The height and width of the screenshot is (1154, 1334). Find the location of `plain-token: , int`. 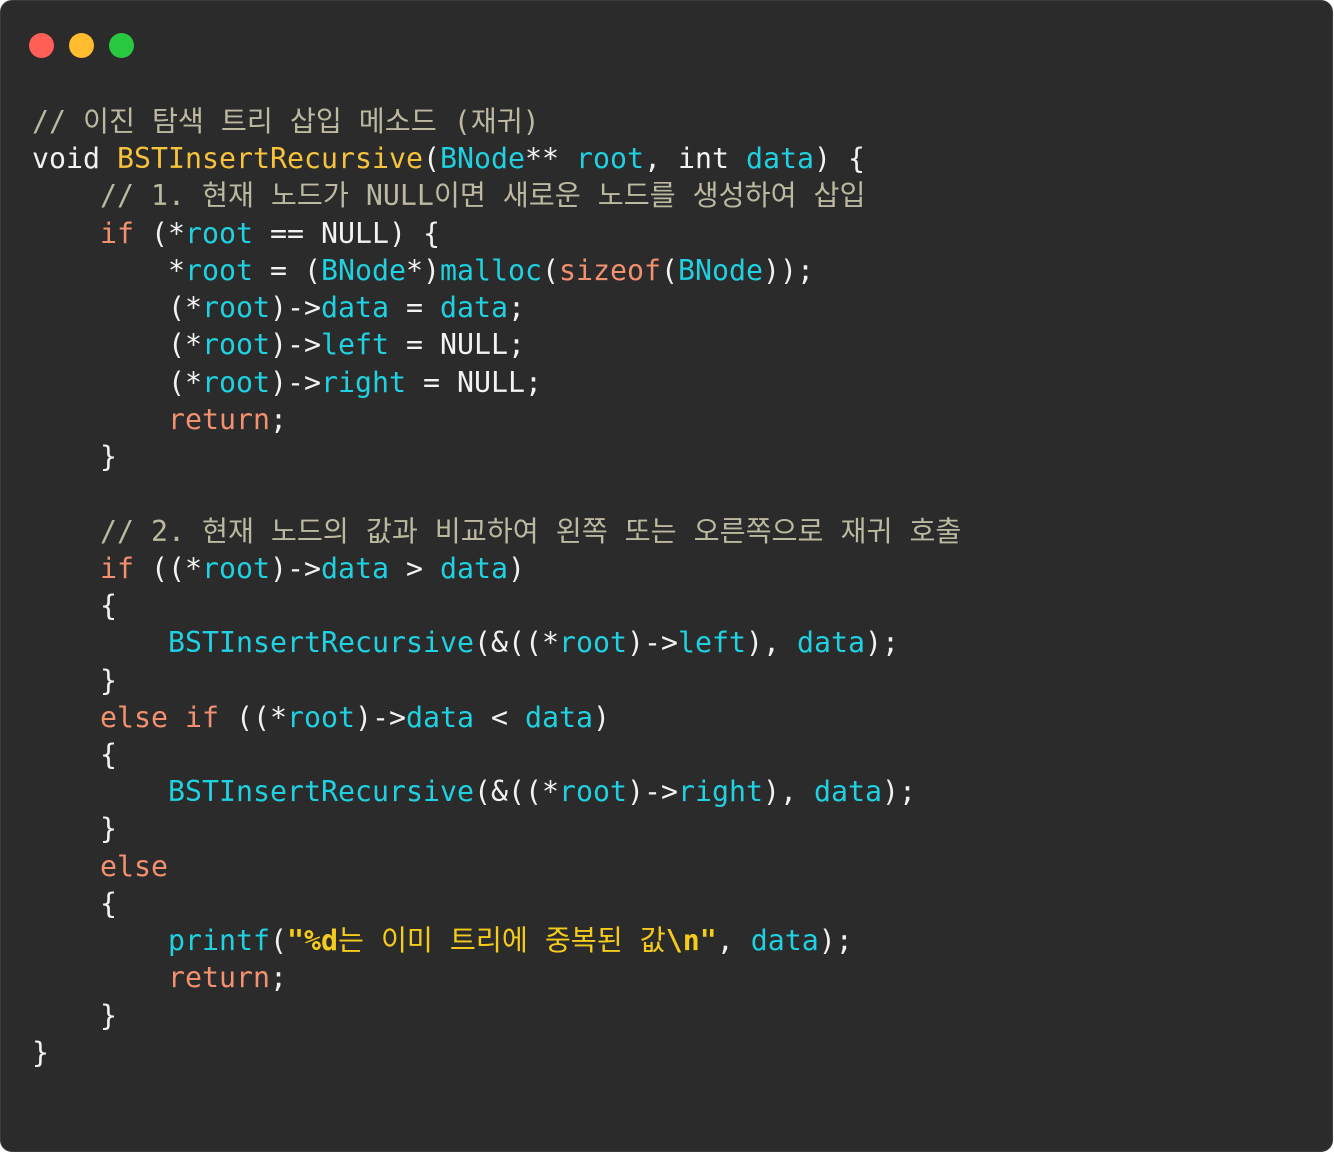

plain-token: , int is located at coordinates (694, 159).